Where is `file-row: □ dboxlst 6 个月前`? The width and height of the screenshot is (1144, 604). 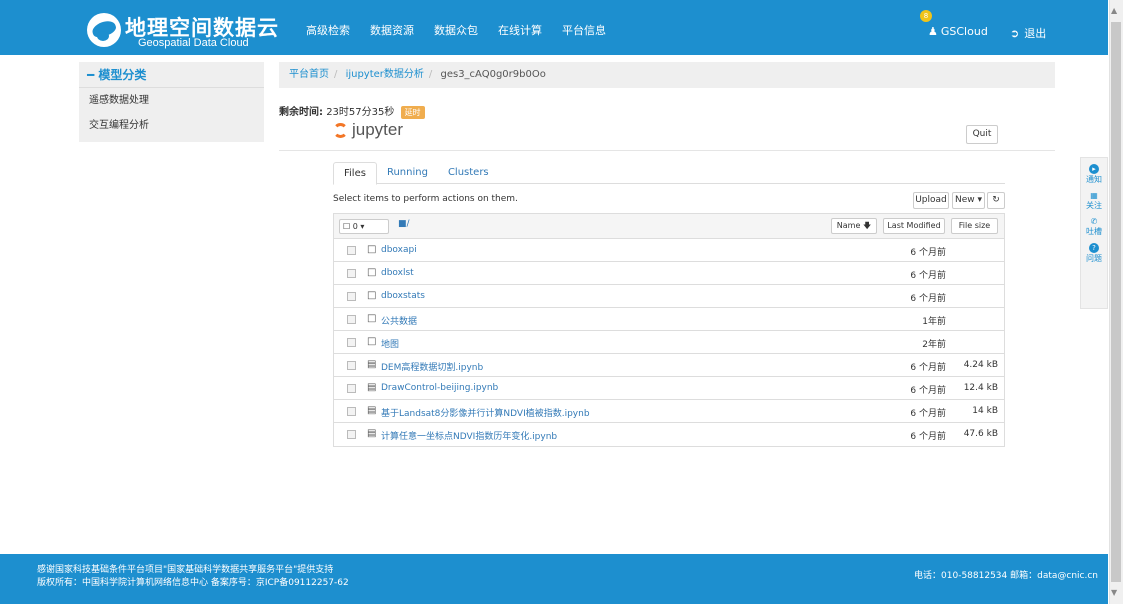
file-row: □ dboxlst 6 个月前 is located at coordinates (669, 273).